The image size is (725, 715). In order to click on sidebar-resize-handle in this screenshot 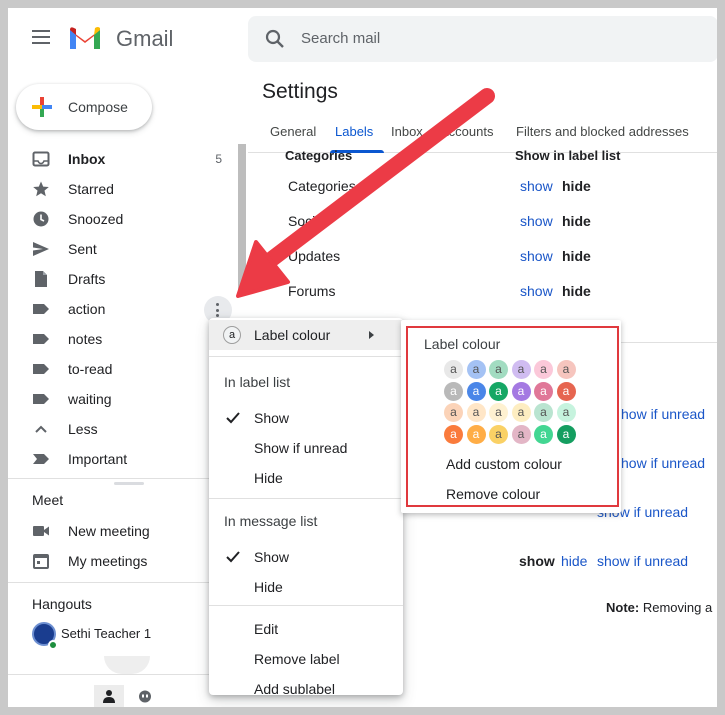, I will do `click(129, 483)`.